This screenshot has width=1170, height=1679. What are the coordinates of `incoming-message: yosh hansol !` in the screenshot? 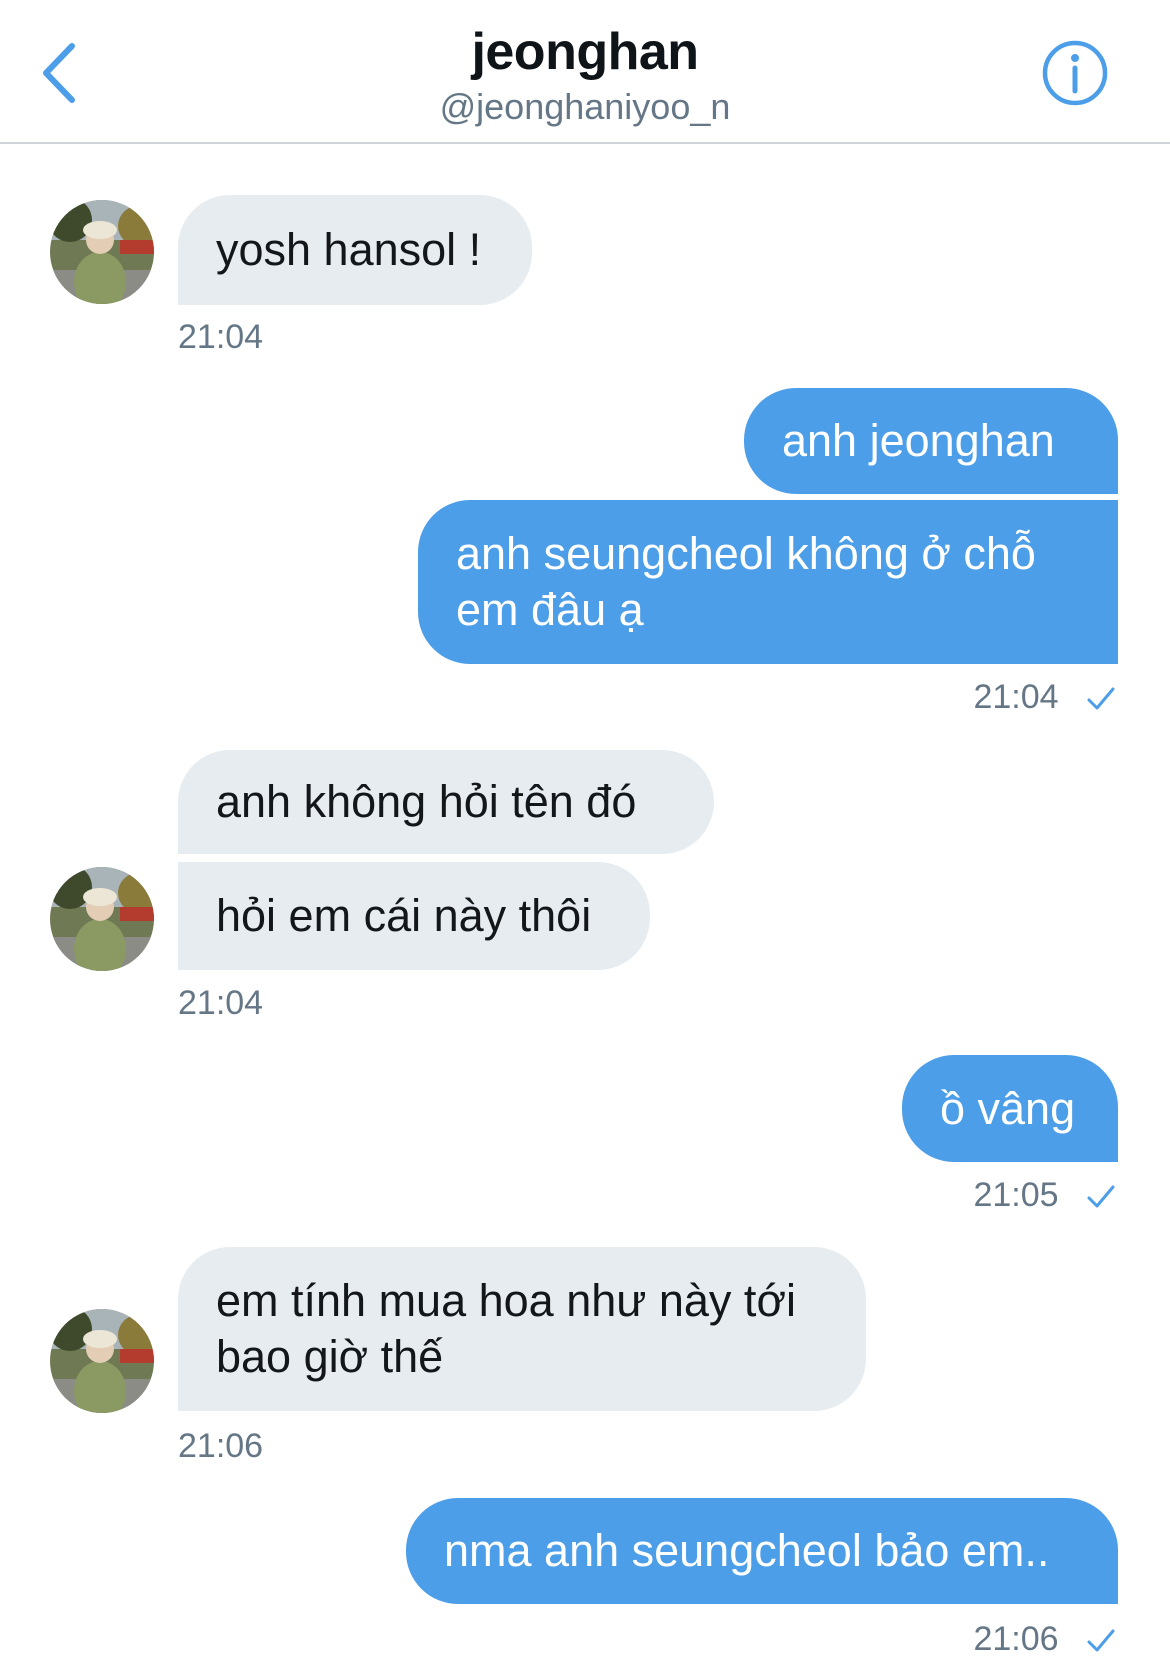 It's located at (355, 250).